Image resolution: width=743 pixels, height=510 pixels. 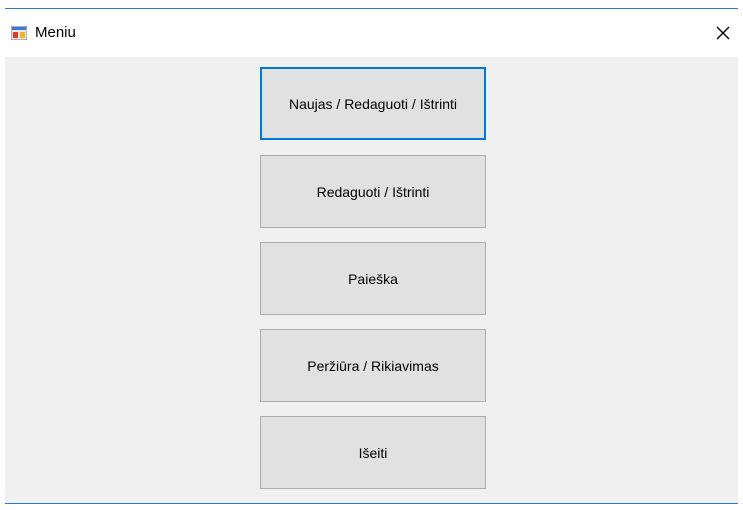 What do you see at coordinates (373, 191) in the screenshot?
I see `edit-delete-button: Redaguoti / Ištrinti` at bounding box center [373, 191].